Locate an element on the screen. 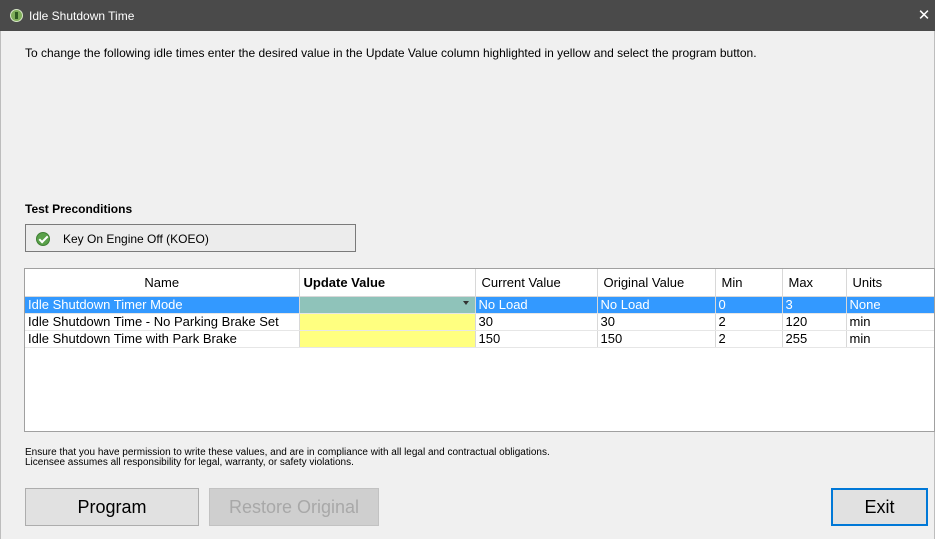 The image size is (935, 539). column-header-min: Min is located at coordinates (749, 283).